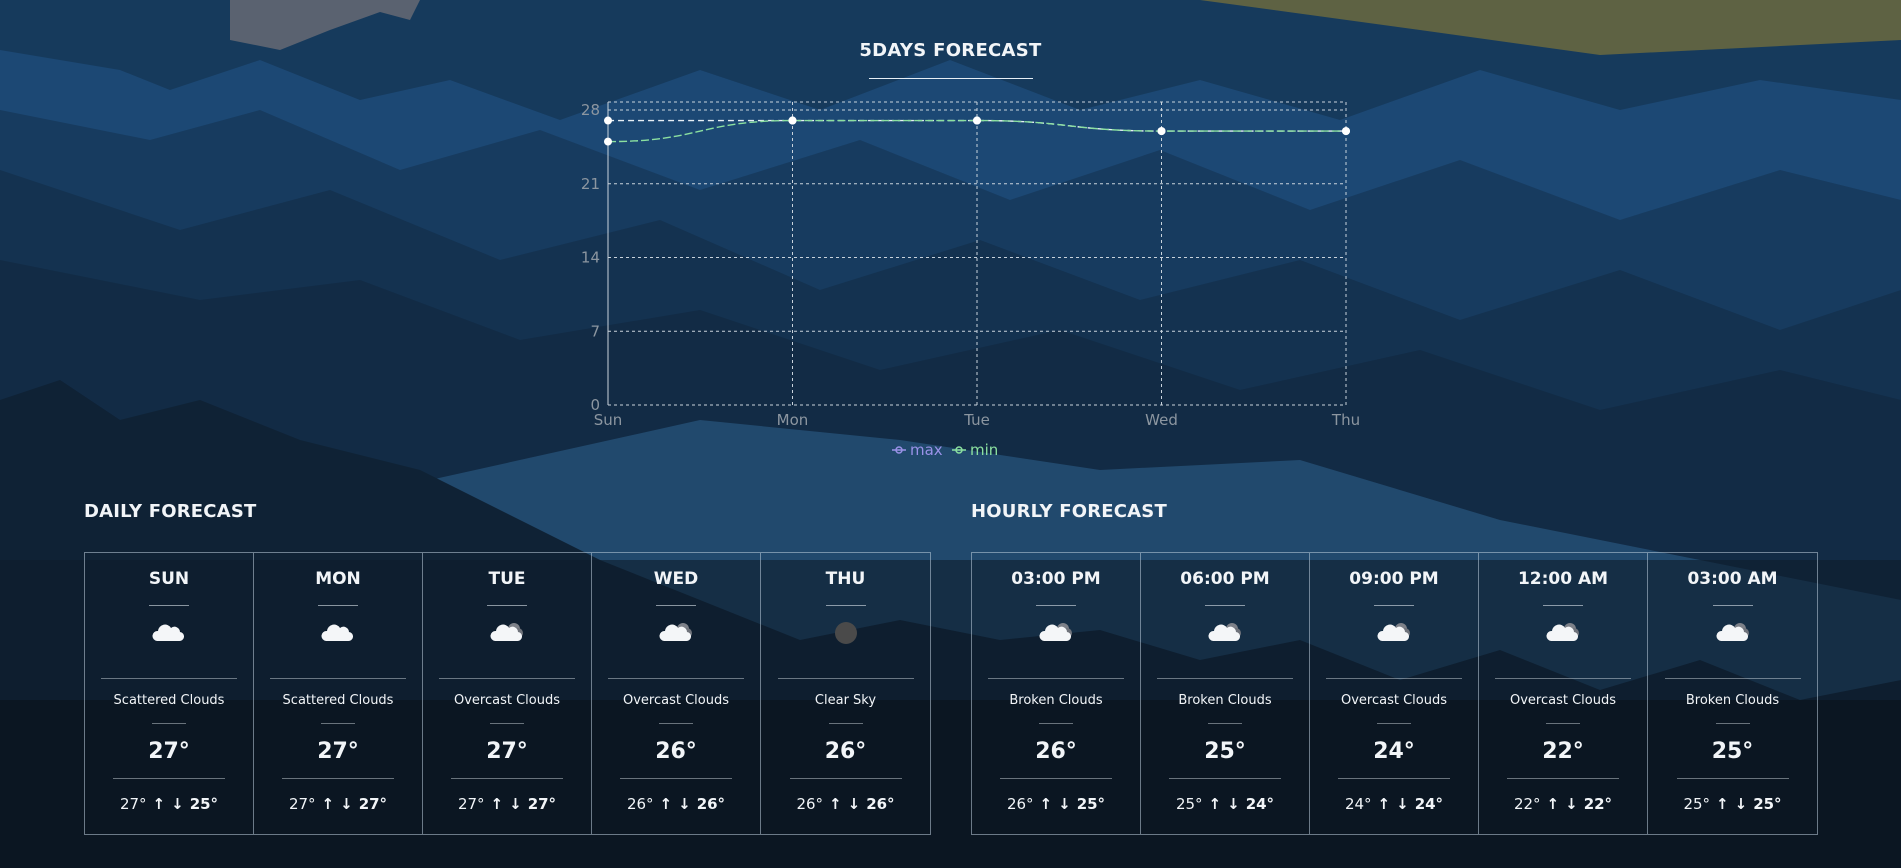 The image size is (1901, 868). I want to click on daily-card-label: WED, so click(676, 579).